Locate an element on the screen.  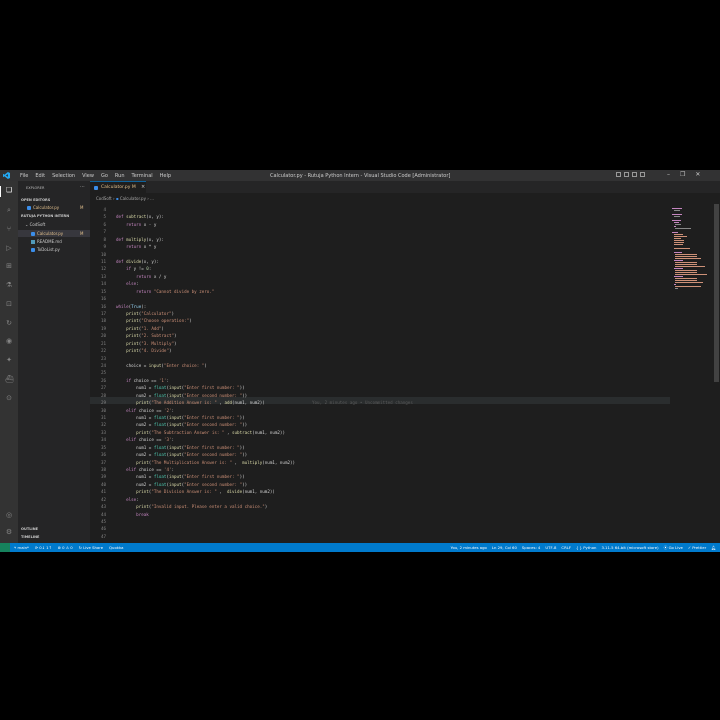
search-icon: ⌕ is located at coordinates (9, 210).